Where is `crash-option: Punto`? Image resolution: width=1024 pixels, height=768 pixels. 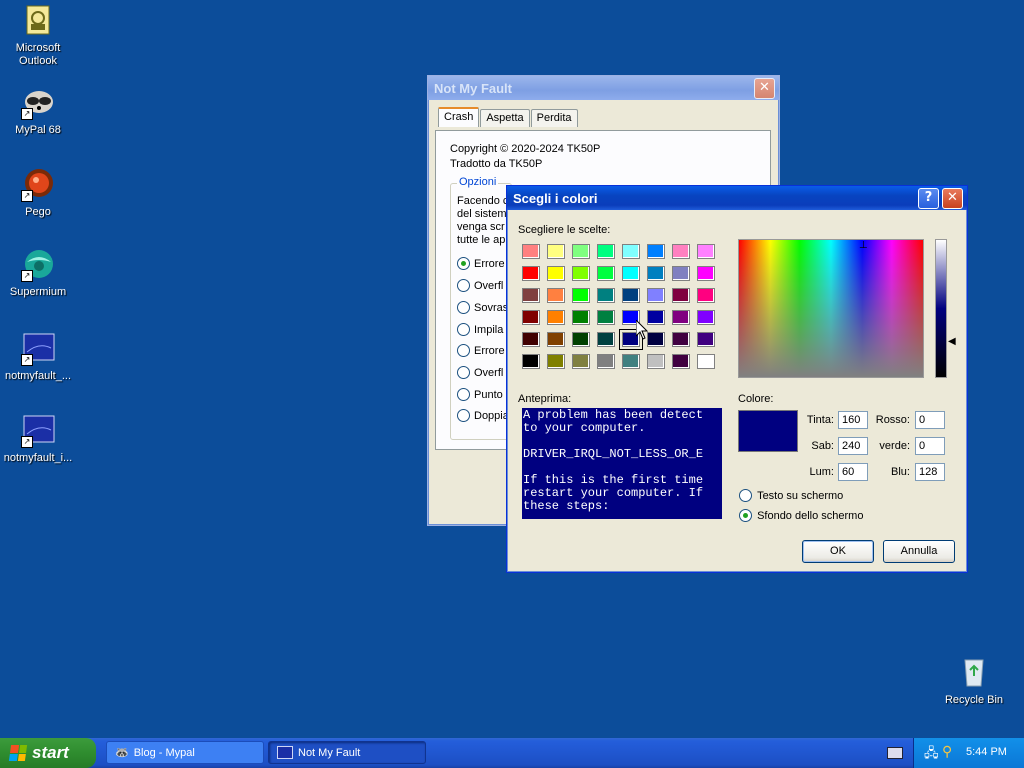
crash-option: Punto is located at coordinates (480, 394).